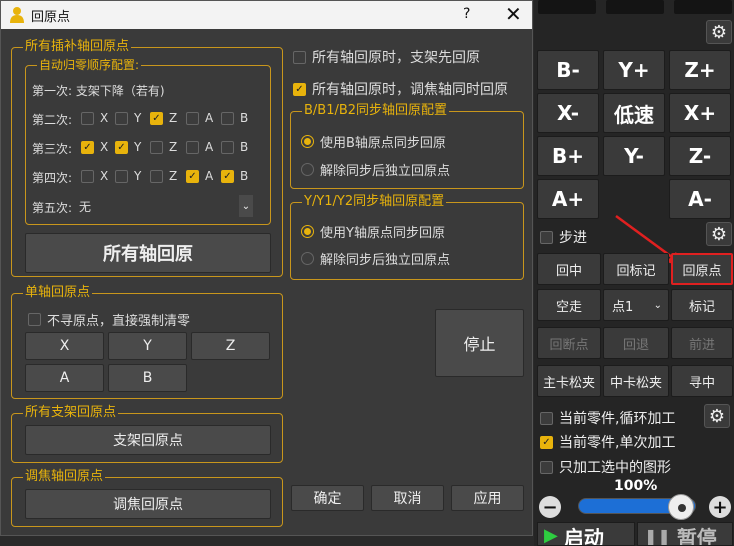 The height and width of the screenshot is (546, 734). Describe the element at coordinates (209, 176) in the screenshot. I see `axis-label: A` at that location.